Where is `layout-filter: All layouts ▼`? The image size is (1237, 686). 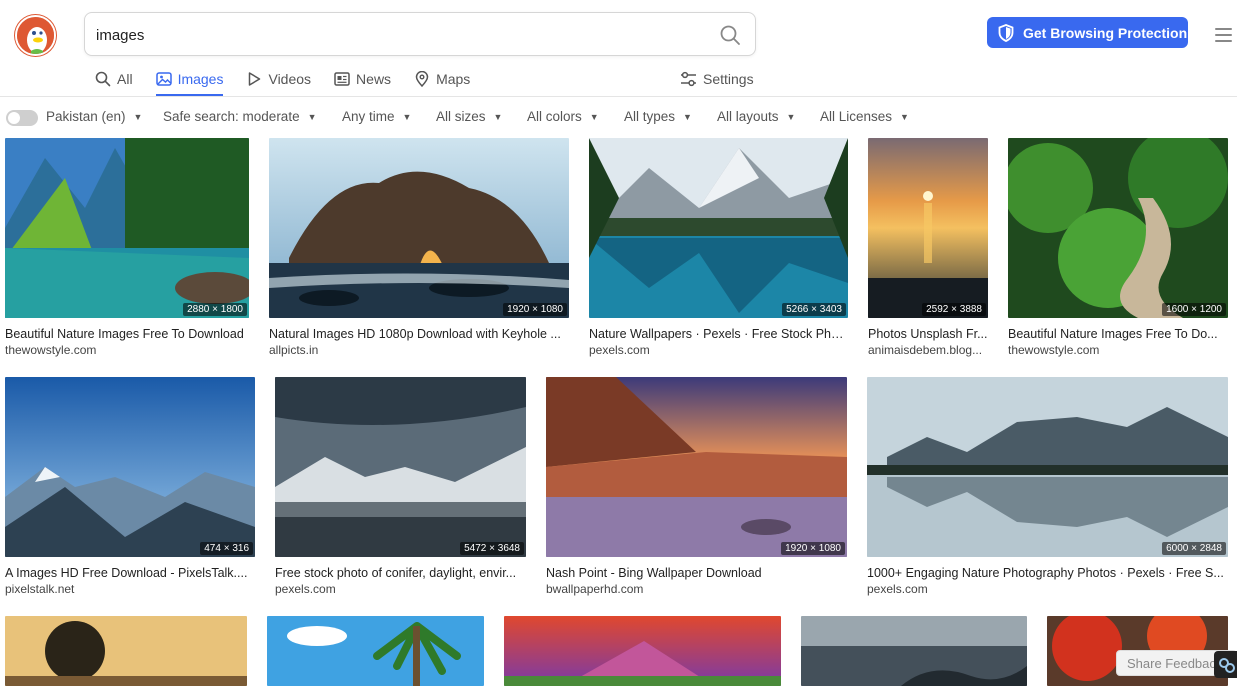 layout-filter: All layouts ▼ is located at coordinates (756, 116).